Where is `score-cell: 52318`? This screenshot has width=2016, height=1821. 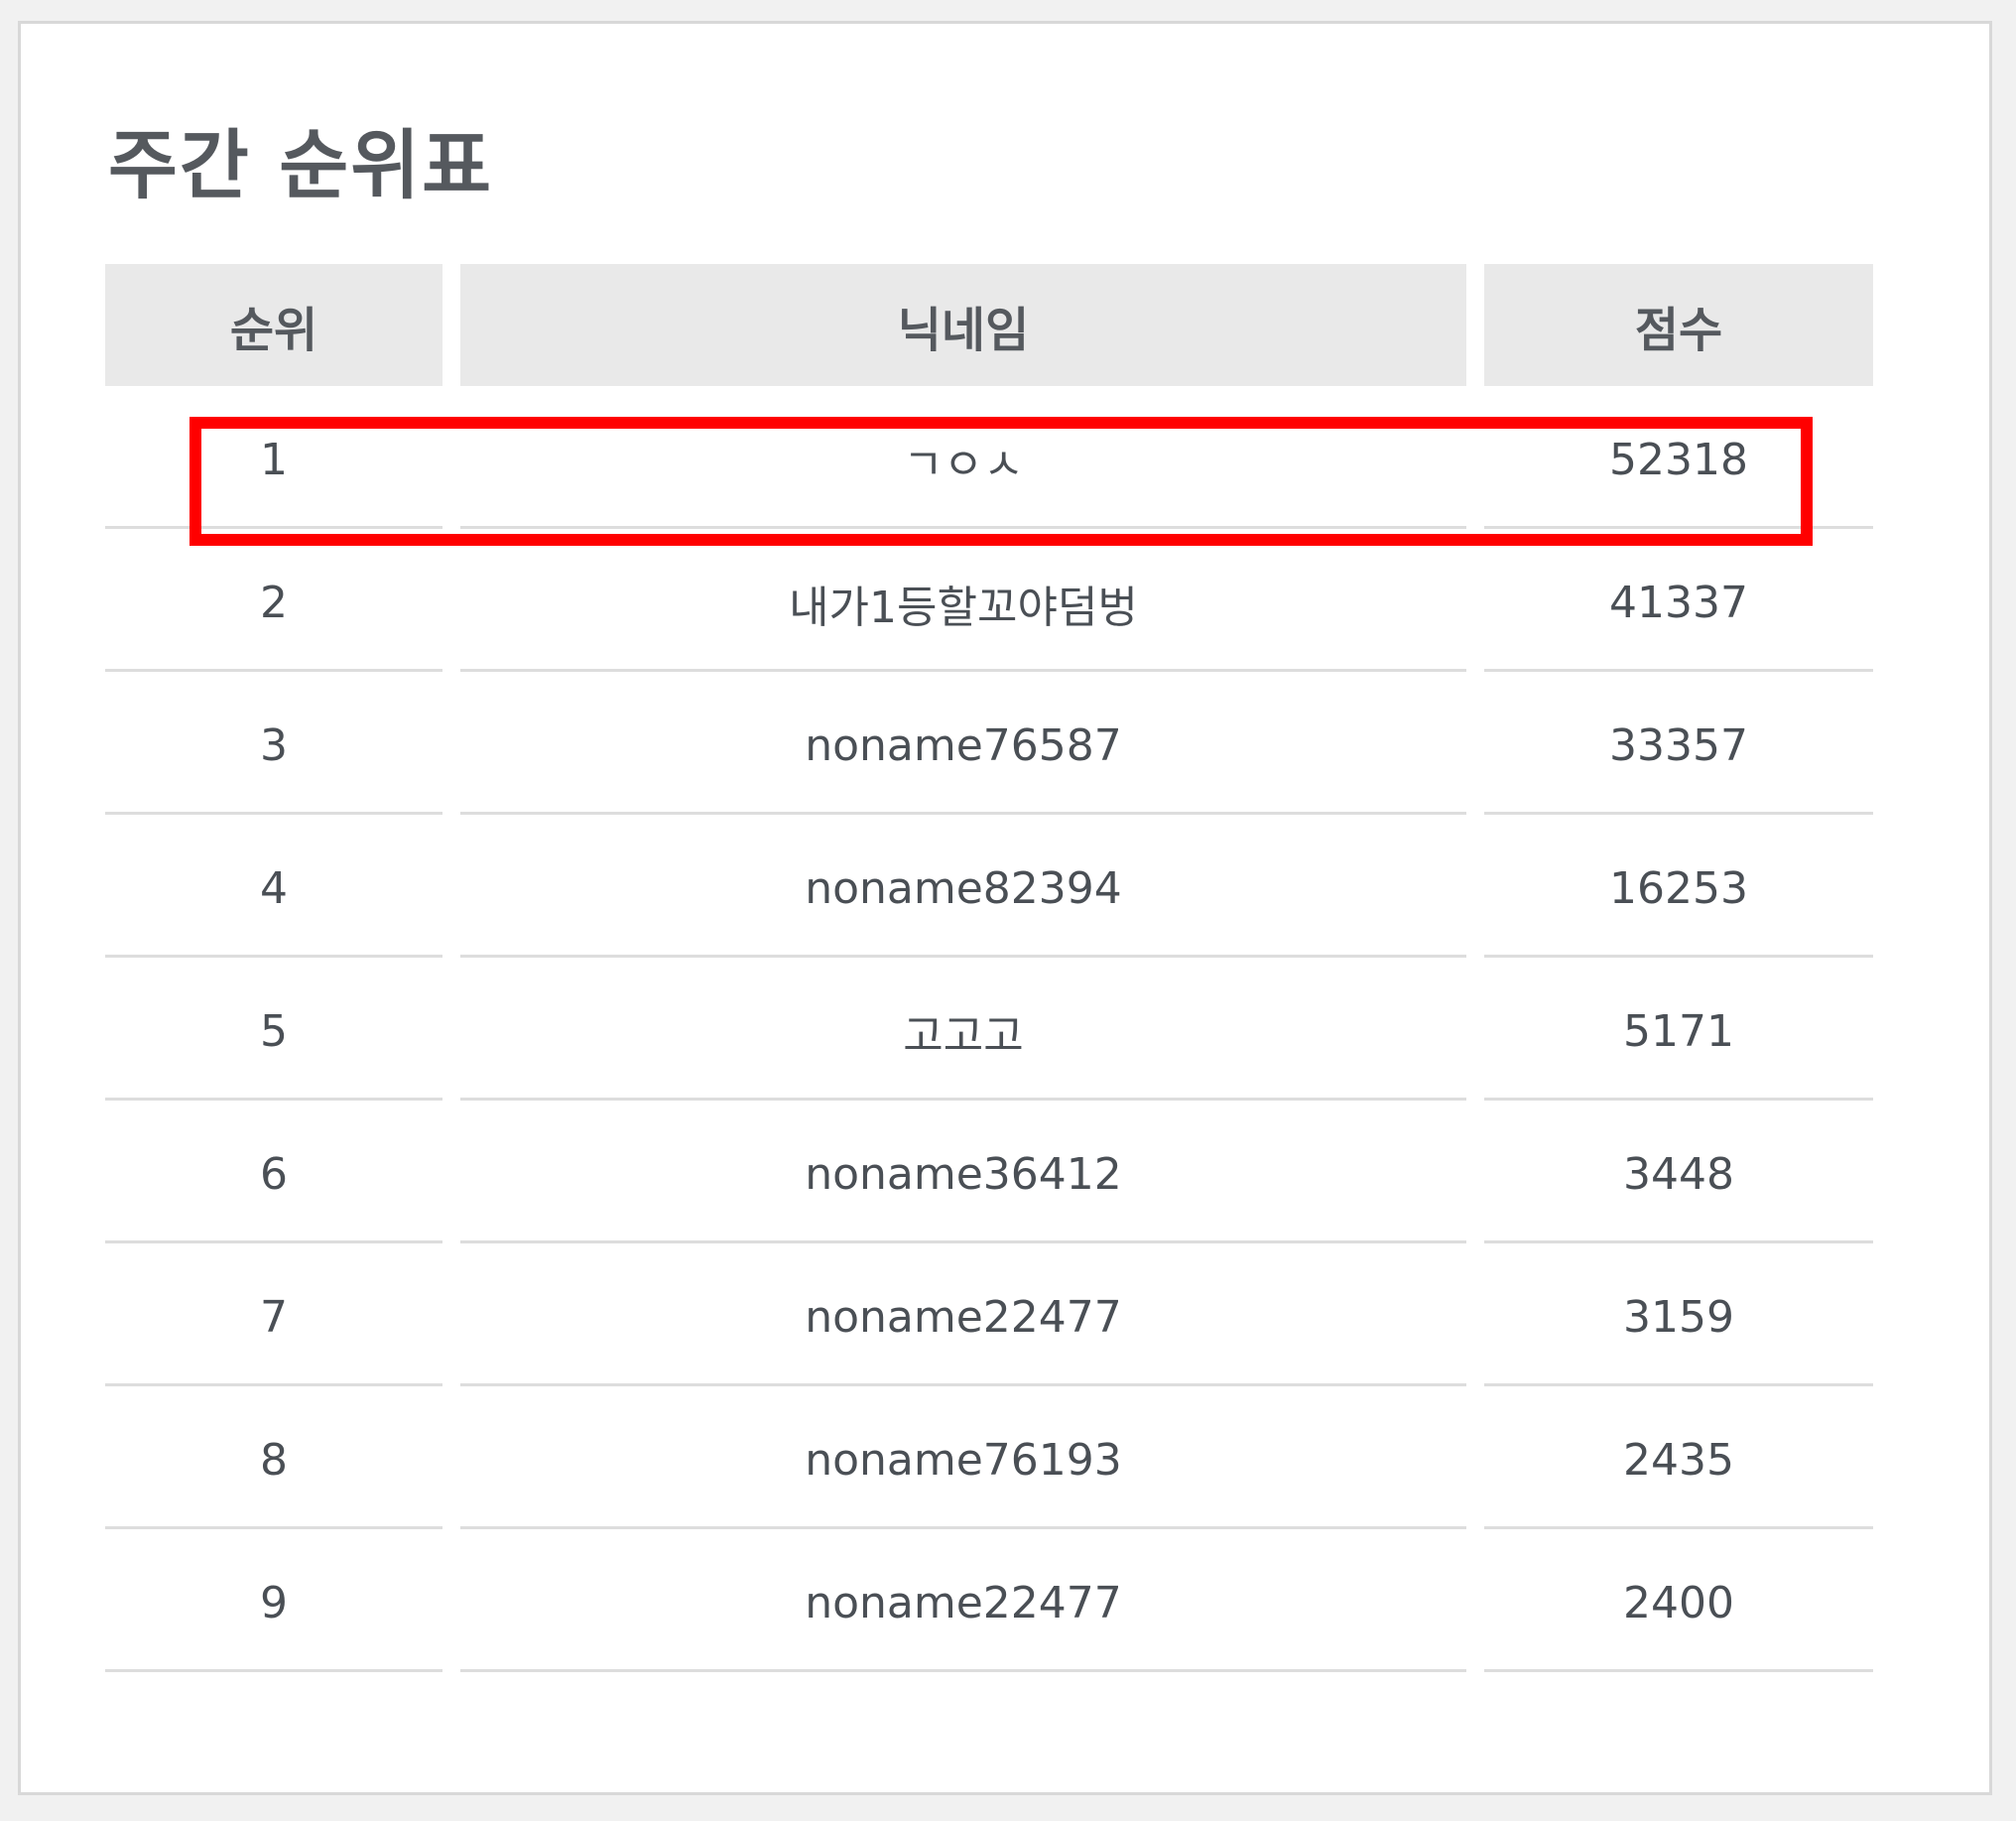
score-cell: 52318 is located at coordinates (1678, 457).